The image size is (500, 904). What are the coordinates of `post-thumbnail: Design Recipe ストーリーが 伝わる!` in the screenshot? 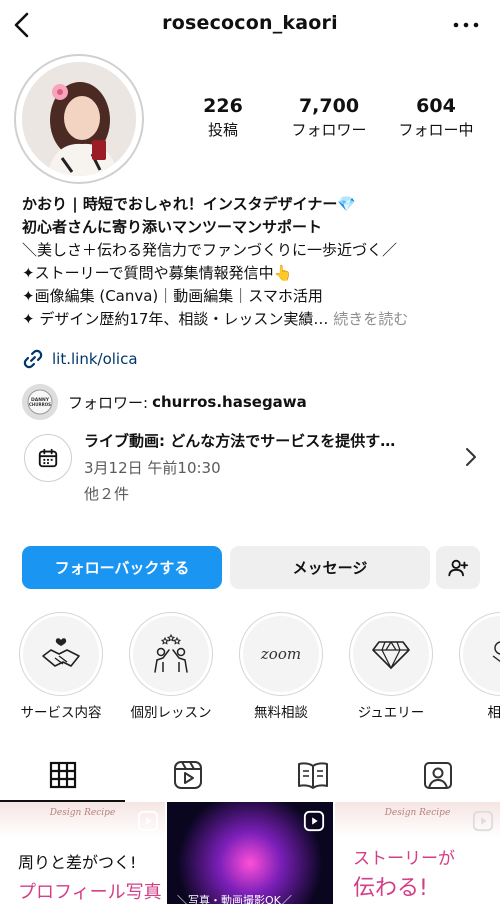 It's located at (417, 853).